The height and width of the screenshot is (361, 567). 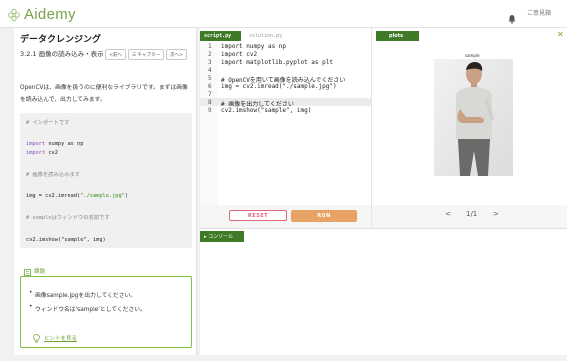 I want to click on reset-button: RESET, so click(x=258, y=215).